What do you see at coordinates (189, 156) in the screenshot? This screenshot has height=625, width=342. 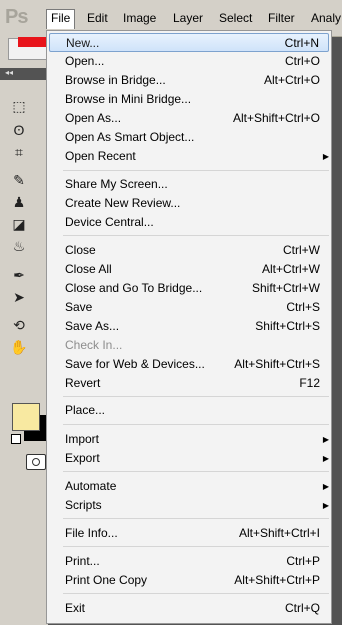 I see `menu-item-open-recent: Open Recent ▶` at bounding box center [189, 156].